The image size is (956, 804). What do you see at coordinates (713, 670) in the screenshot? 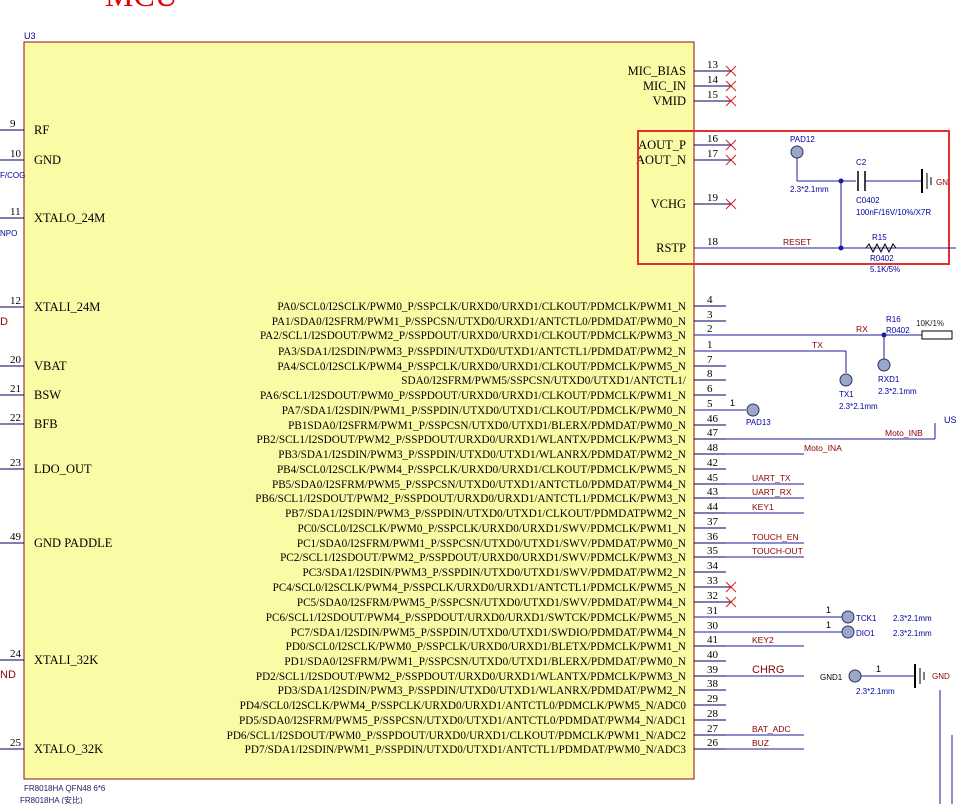
I see `pin-number: 39` at bounding box center [713, 670].